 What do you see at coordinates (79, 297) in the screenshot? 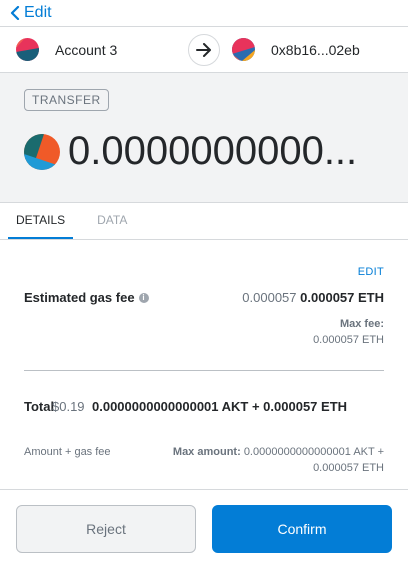
I see `gas-fee-label: Estimated gas fee` at bounding box center [79, 297].